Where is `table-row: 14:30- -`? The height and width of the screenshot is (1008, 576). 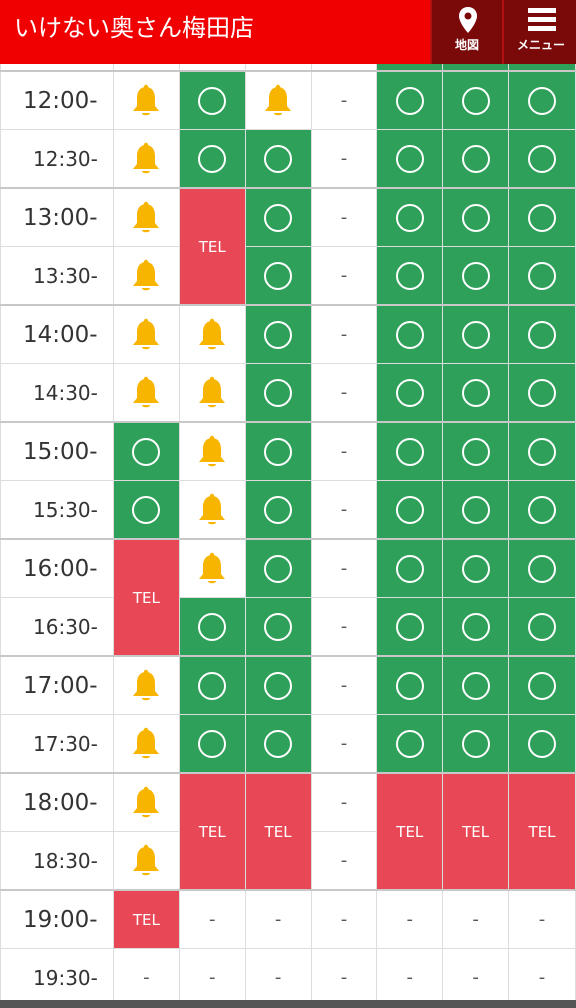 table-row: 14:30- - is located at coordinates (288, 393).